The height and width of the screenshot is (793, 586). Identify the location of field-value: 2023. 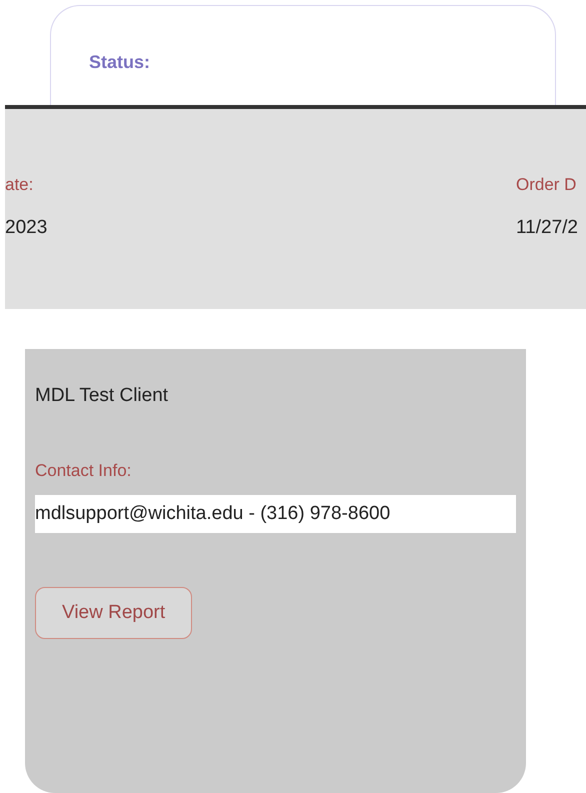
(26, 228).